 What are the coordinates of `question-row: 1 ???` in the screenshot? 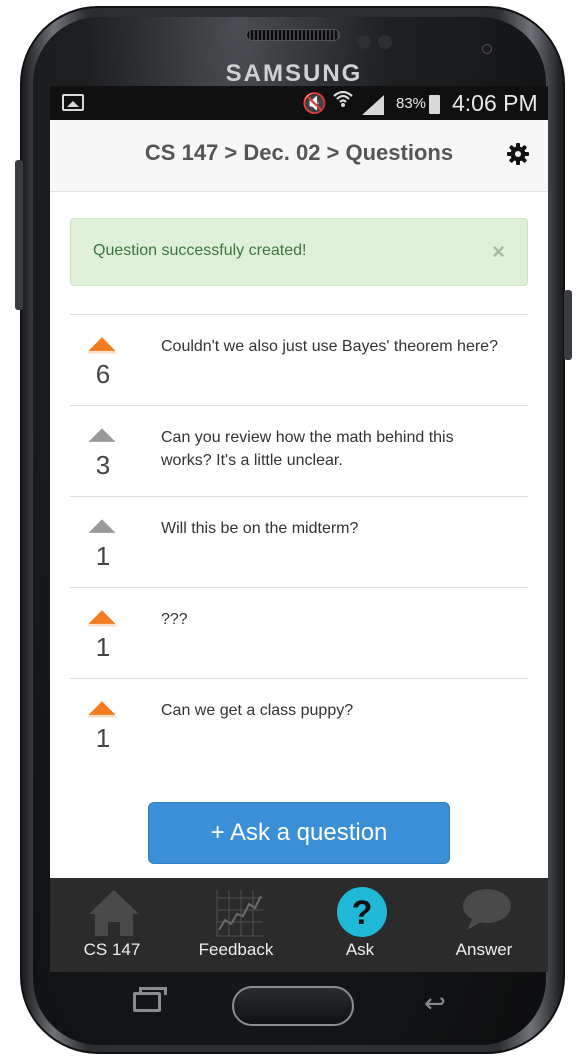 It's located at (299, 633).